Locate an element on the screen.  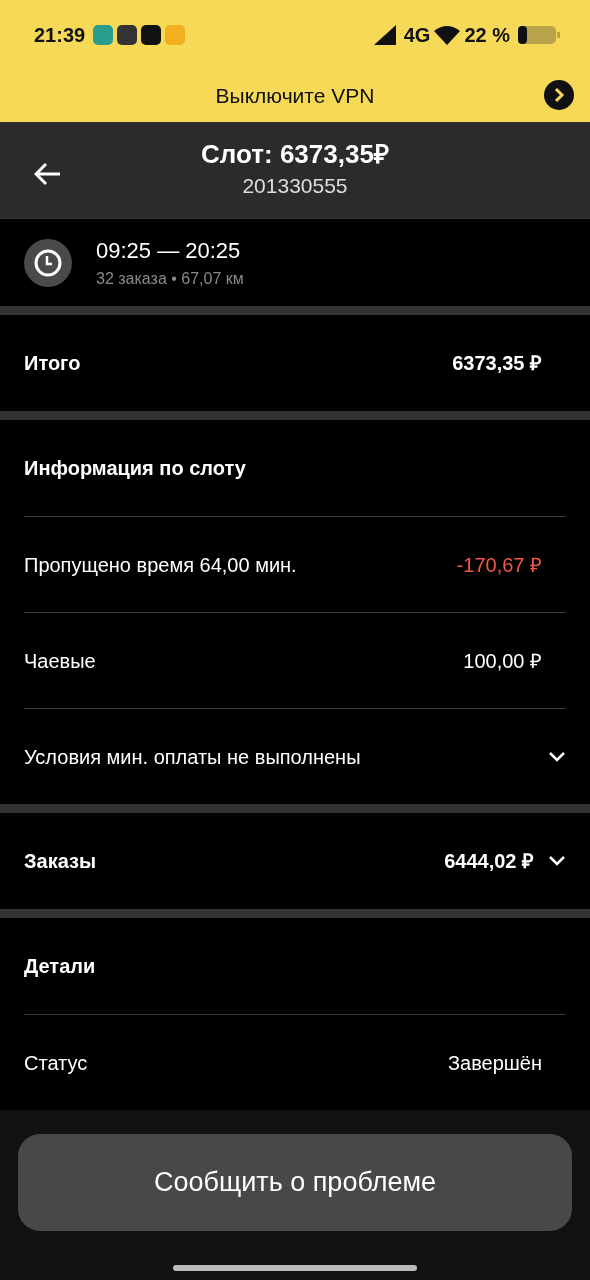
row-value: -170,67 ₽ is located at coordinates (499, 565).